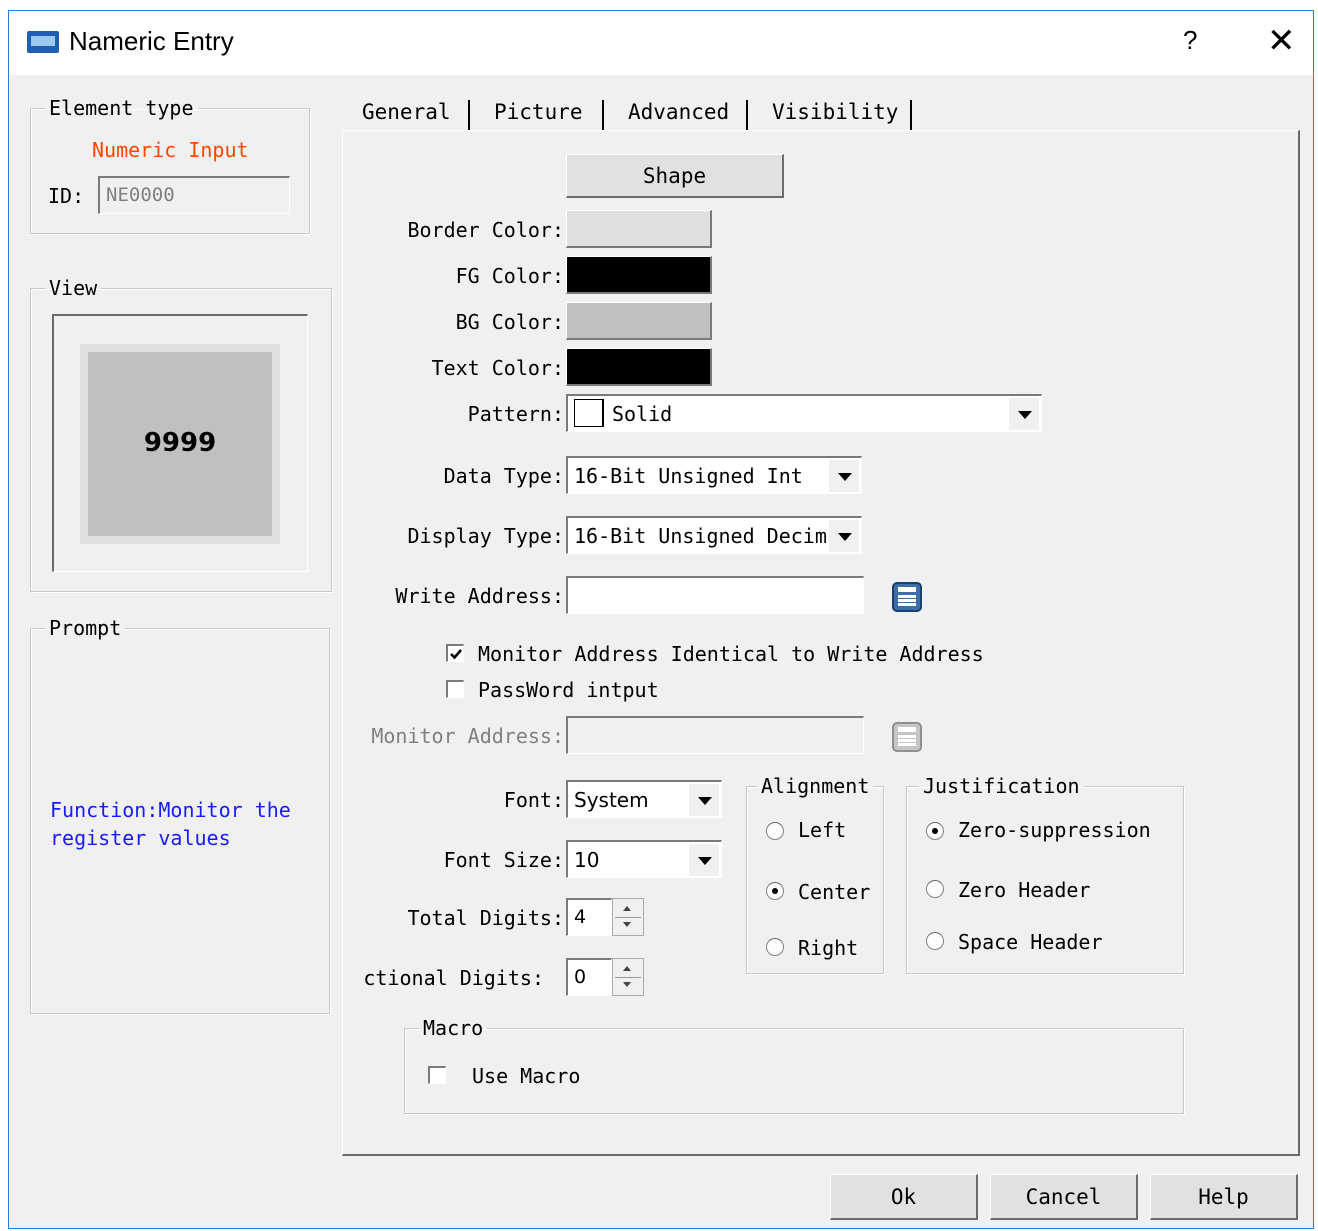  What do you see at coordinates (661, 43) in the screenshot?
I see `title-bar: Nameric Entry ? ✕` at bounding box center [661, 43].